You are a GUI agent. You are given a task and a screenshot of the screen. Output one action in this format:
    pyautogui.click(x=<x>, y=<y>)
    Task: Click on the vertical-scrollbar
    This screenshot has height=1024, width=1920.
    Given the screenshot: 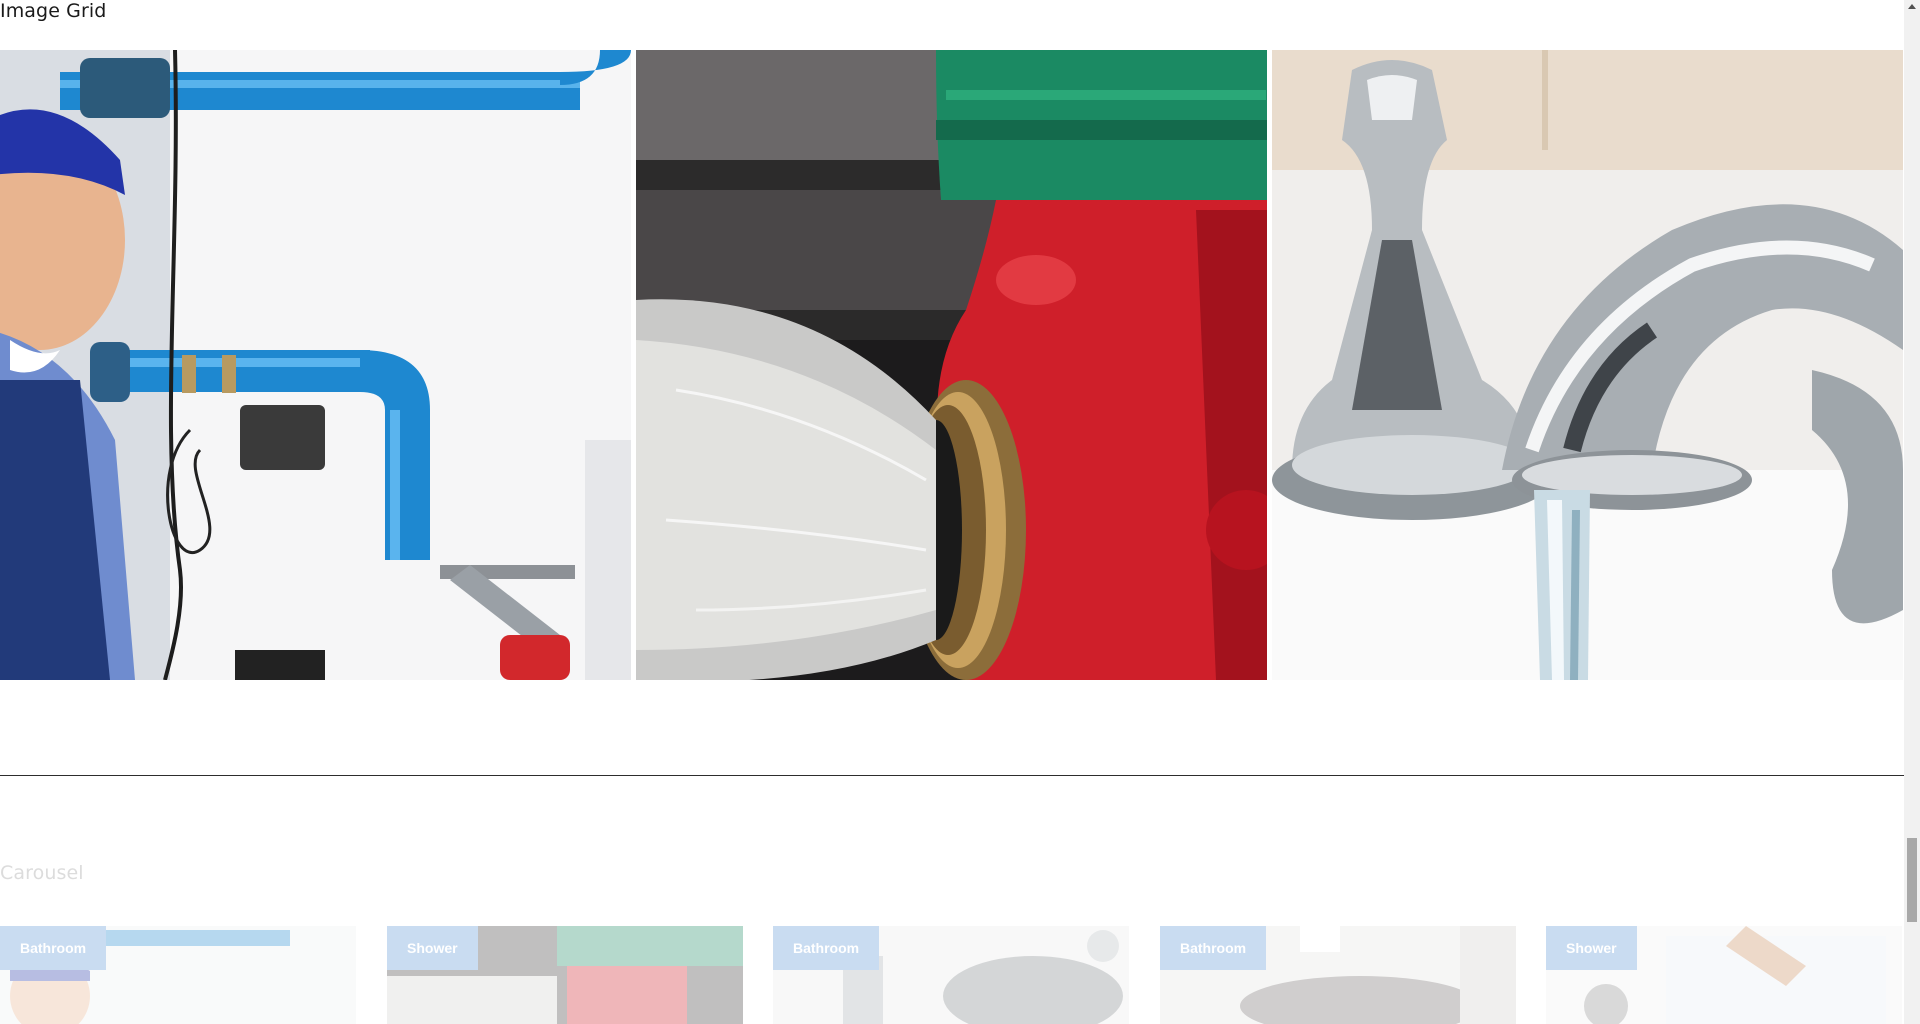 What is the action you would take?
    pyautogui.click(x=1912, y=512)
    